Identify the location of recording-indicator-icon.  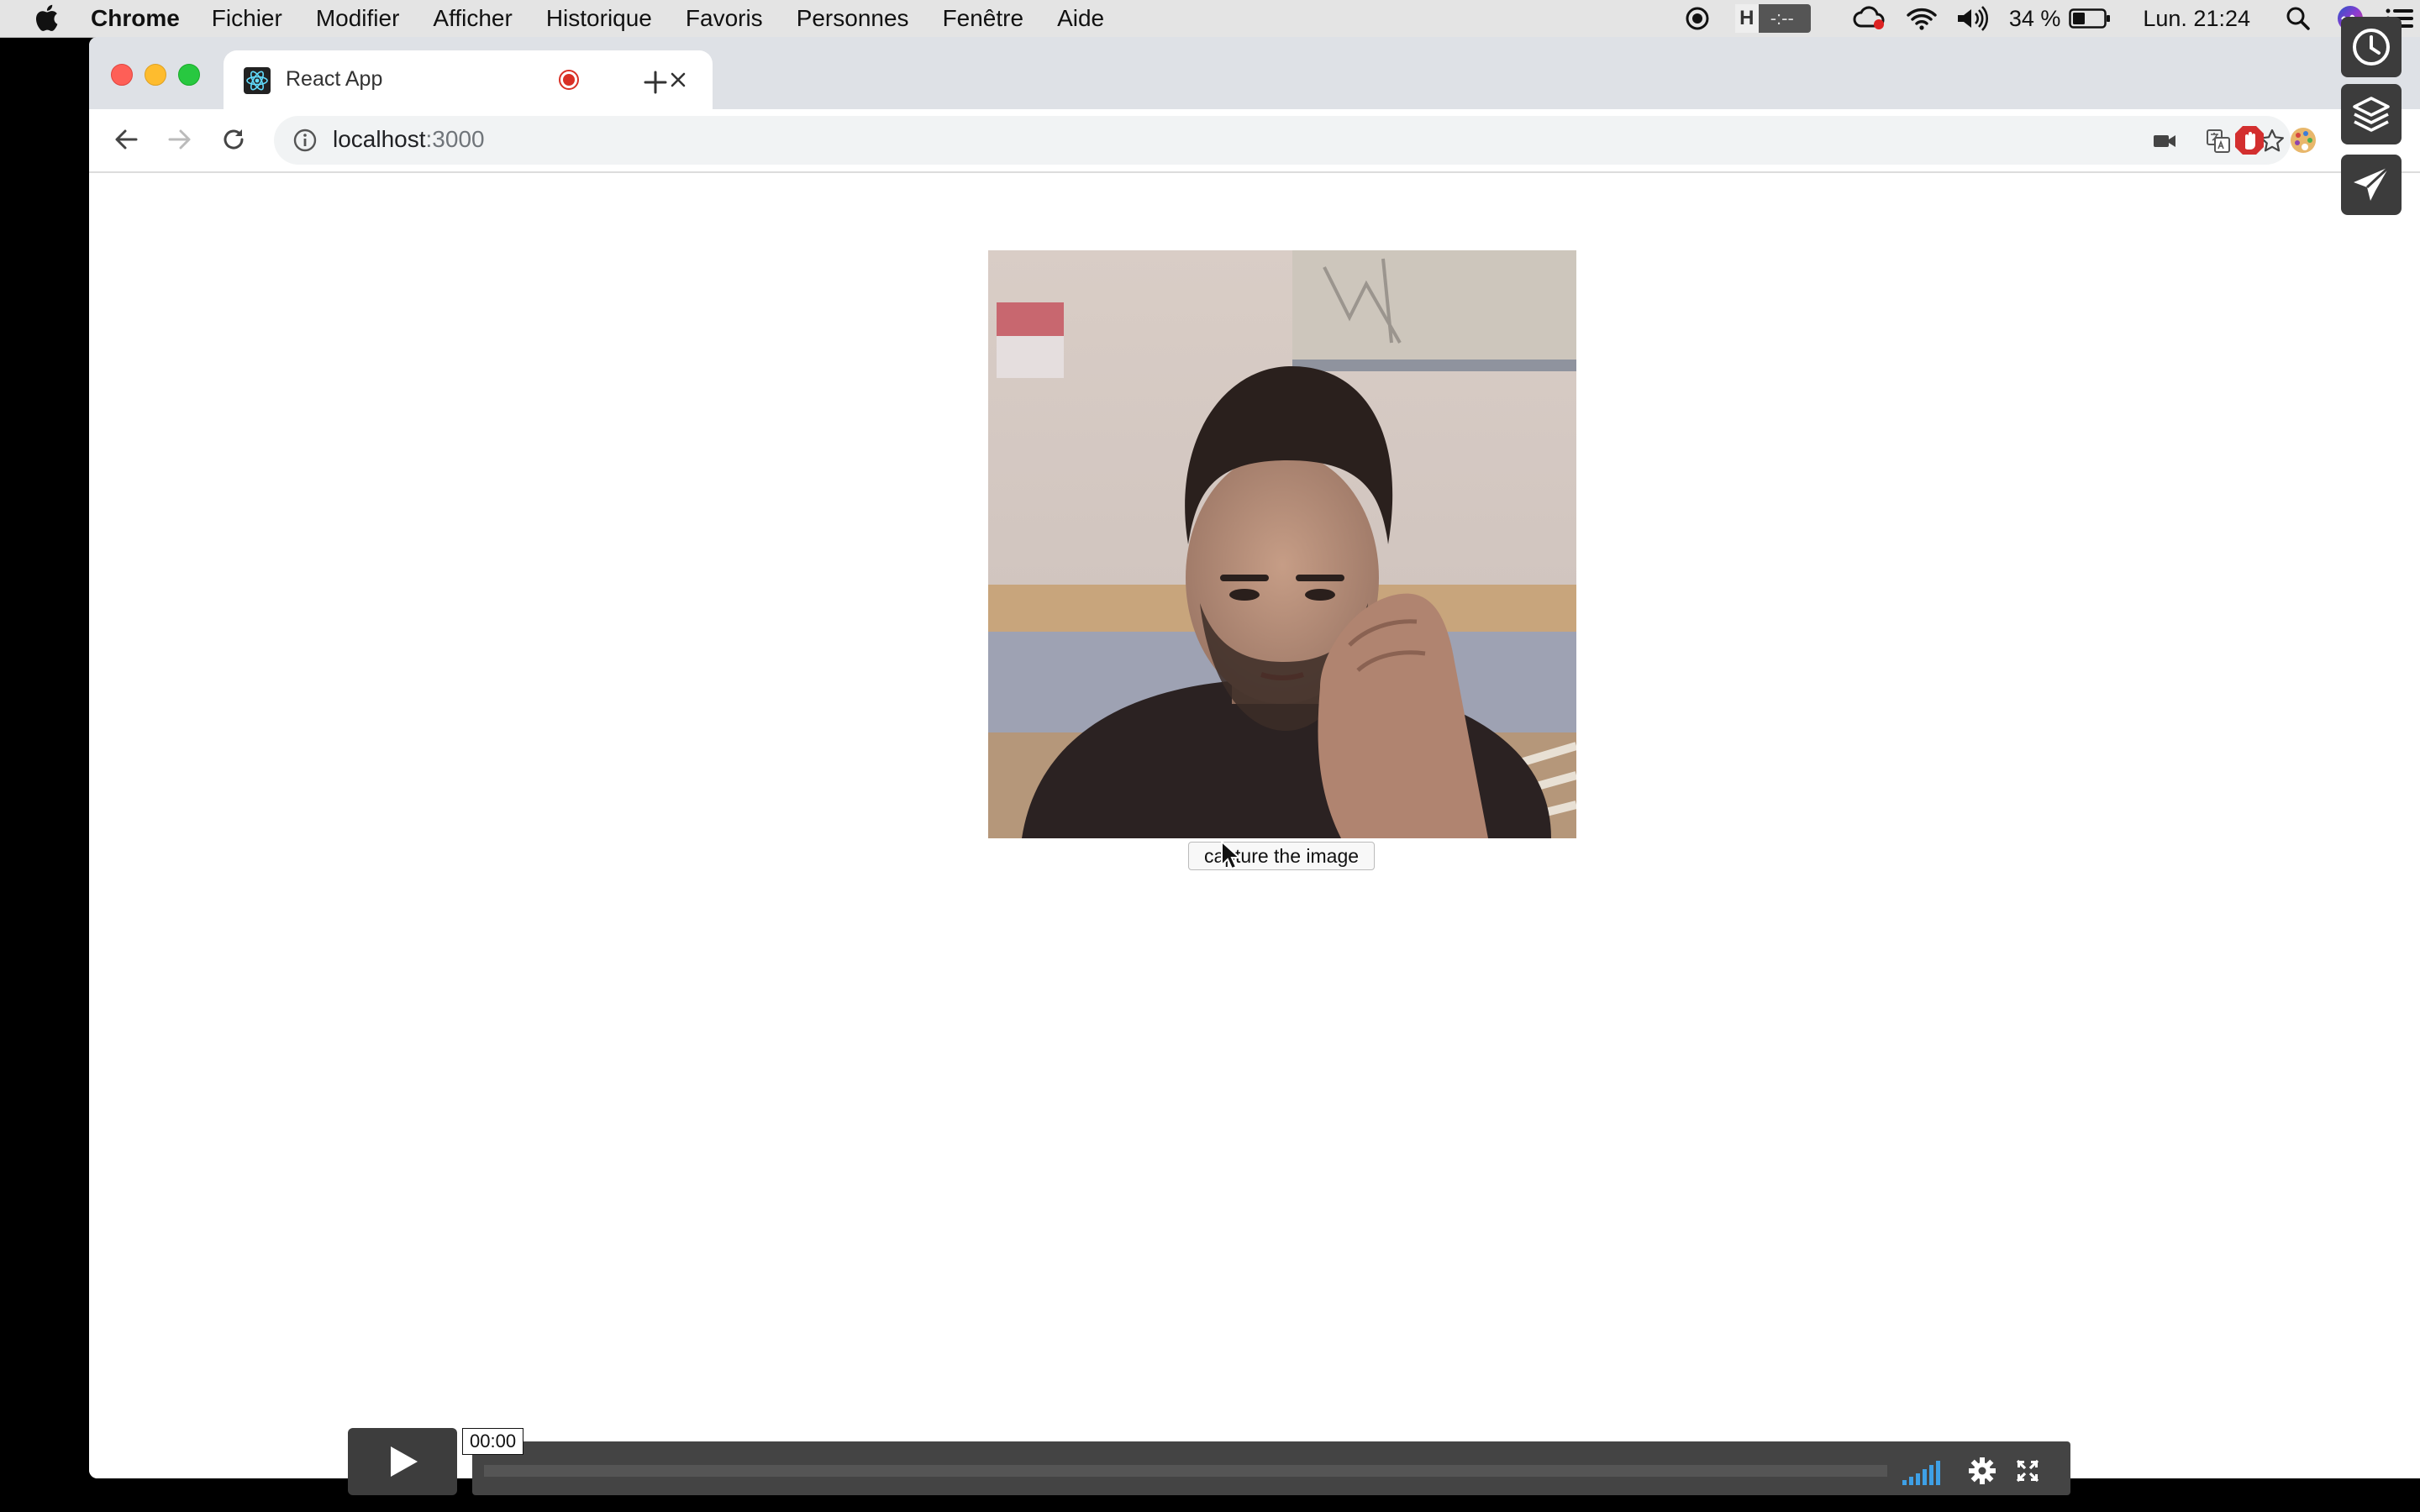
(569, 80).